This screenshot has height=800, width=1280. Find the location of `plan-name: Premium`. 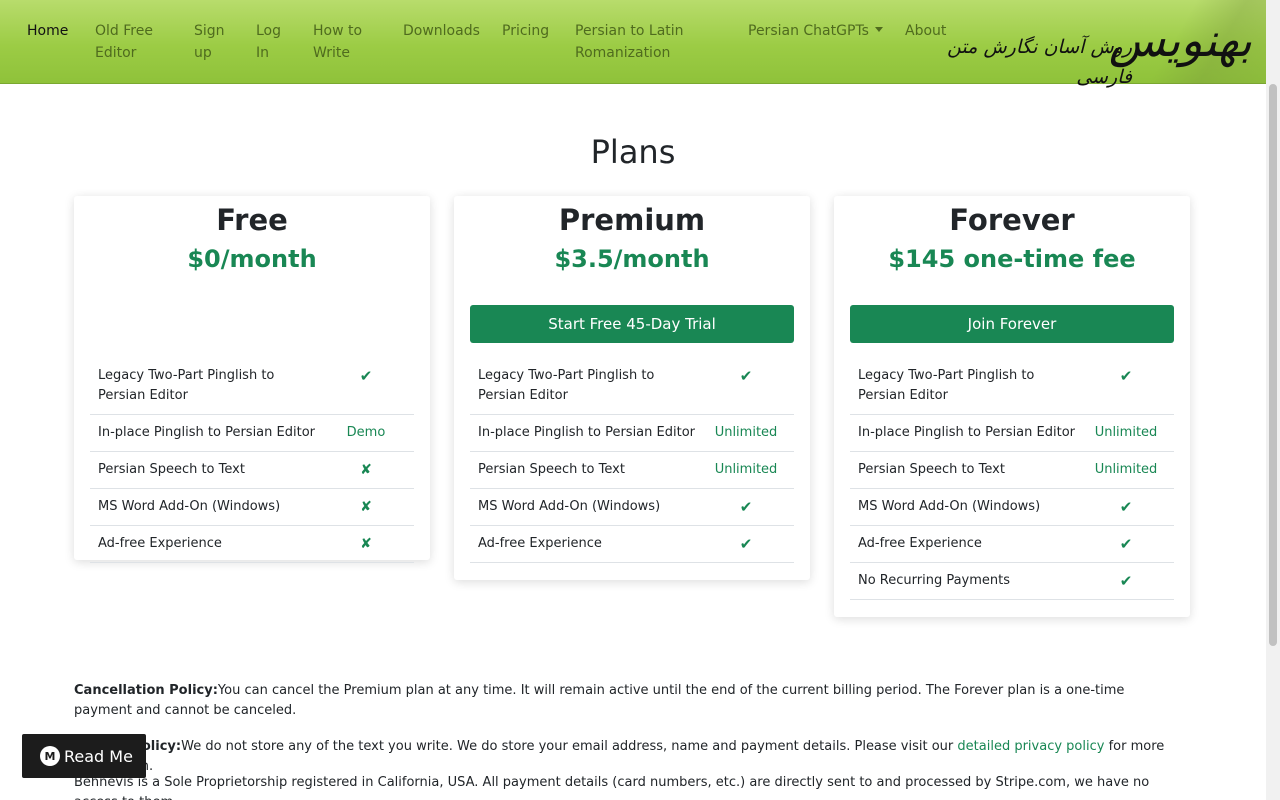

plan-name: Premium is located at coordinates (632, 220).